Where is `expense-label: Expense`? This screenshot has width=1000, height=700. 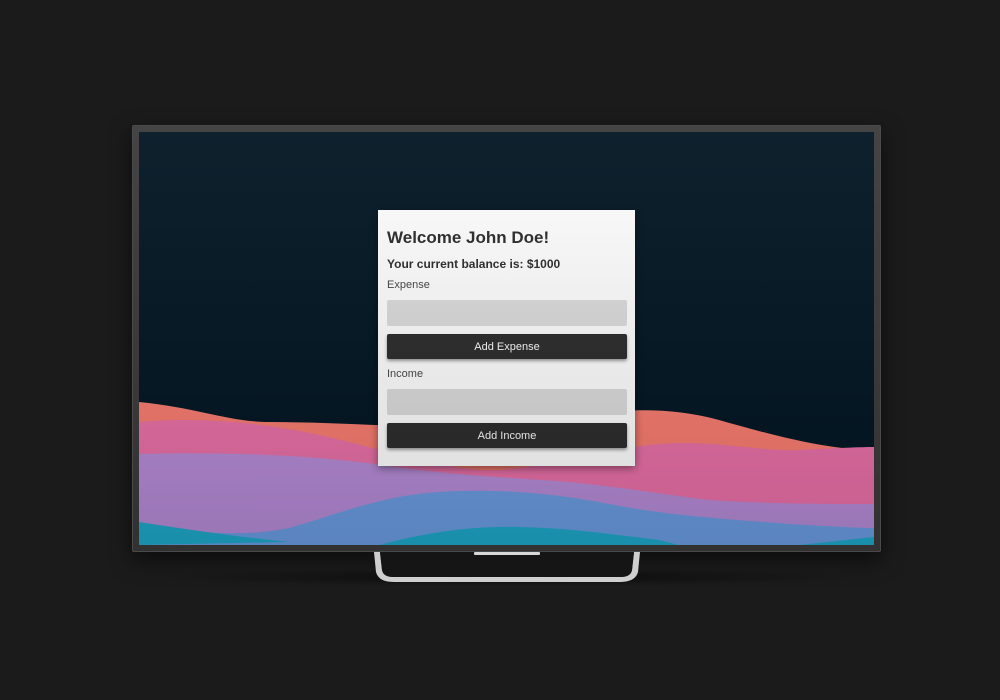 expense-label: Expense is located at coordinates (408, 285).